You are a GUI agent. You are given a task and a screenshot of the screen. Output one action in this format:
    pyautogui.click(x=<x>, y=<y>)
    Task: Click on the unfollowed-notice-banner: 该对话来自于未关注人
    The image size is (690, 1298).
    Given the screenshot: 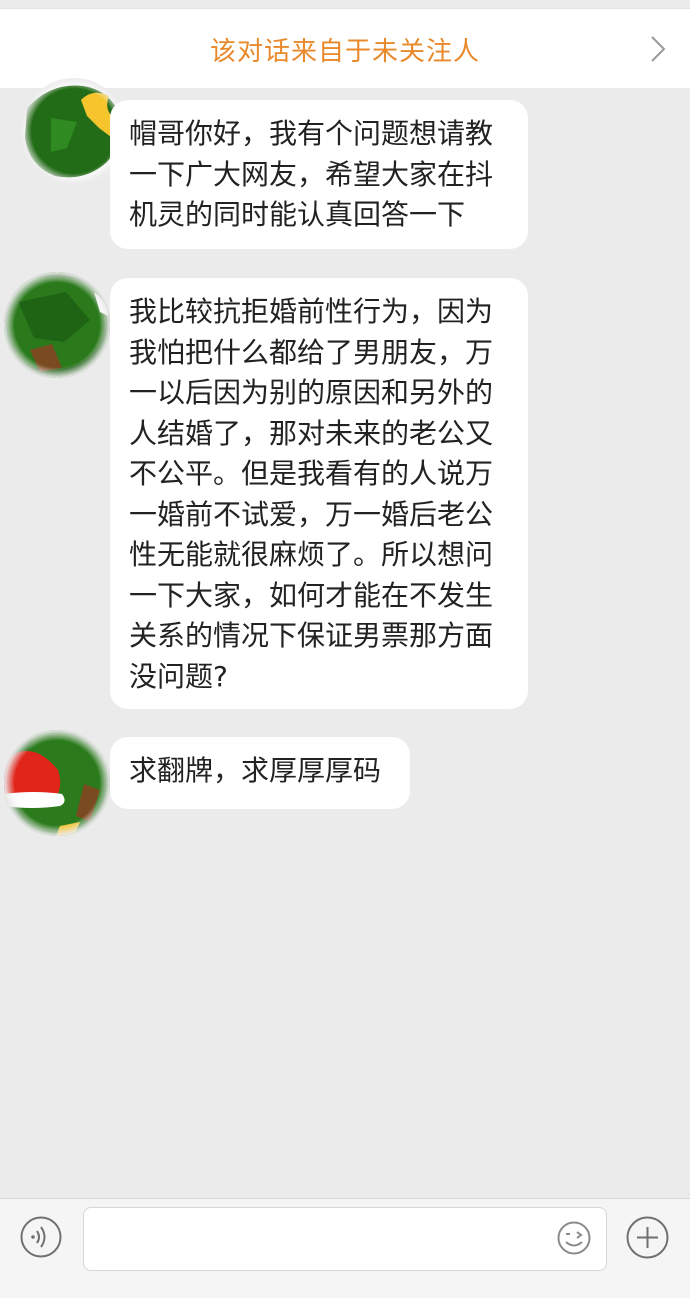 What is the action you would take?
    pyautogui.click(x=345, y=48)
    